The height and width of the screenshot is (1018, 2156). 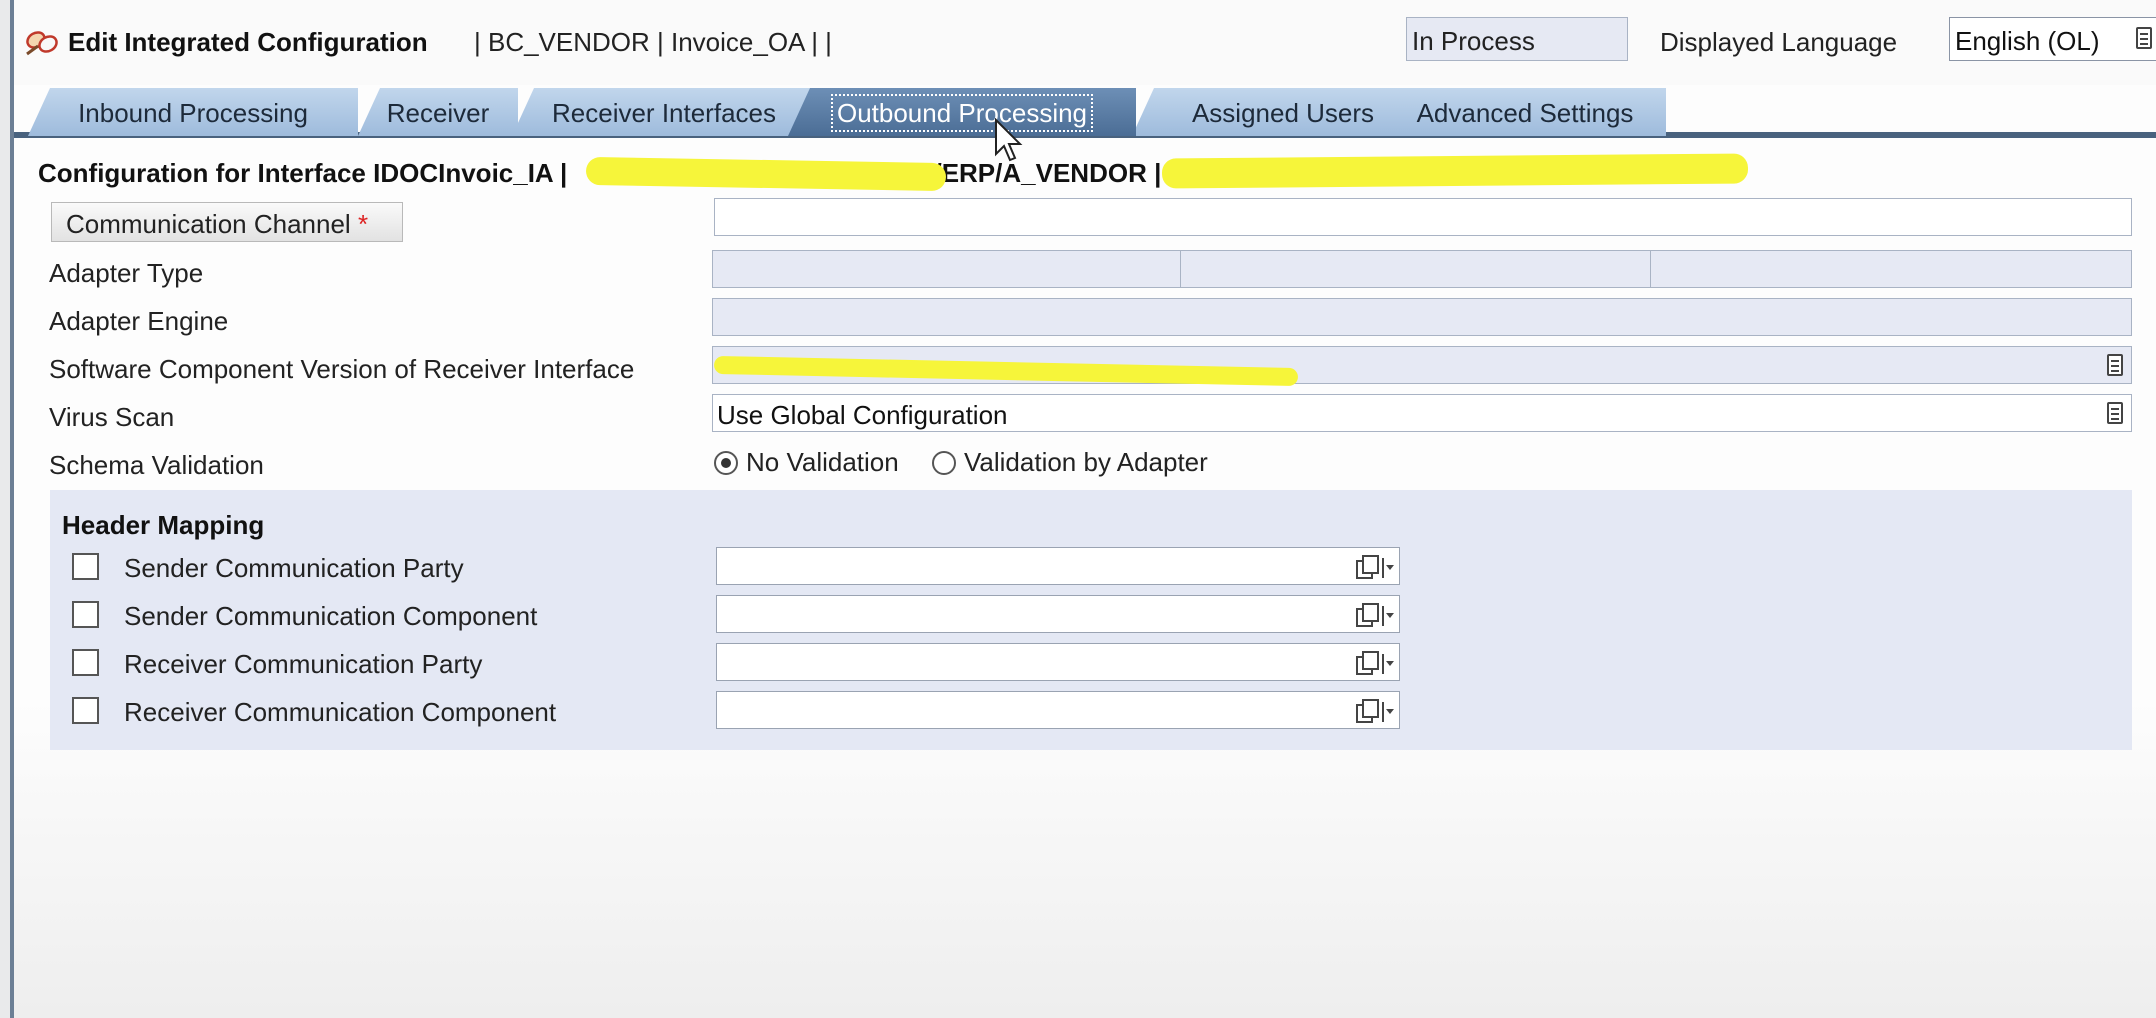 I want to click on tab-label: Inbound Processing, so click(x=193, y=113).